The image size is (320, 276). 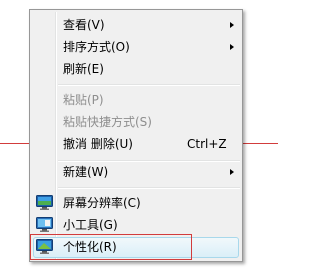 I want to click on menu-item-undo-delete-shortcut: Ctrl+Z, so click(x=207, y=144).